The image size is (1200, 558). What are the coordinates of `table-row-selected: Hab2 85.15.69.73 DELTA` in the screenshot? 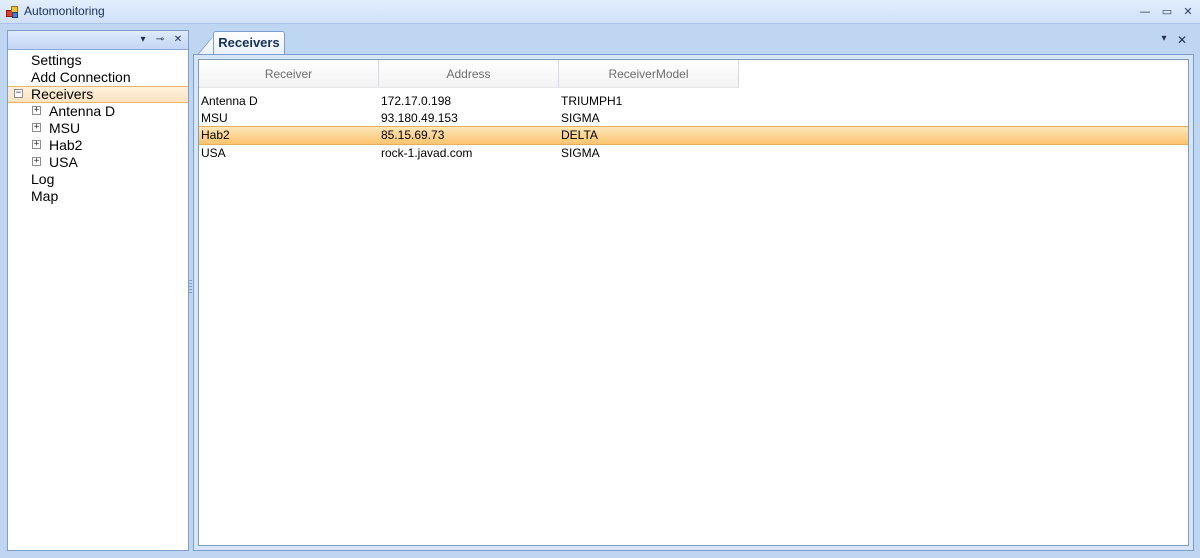 It's located at (693, 135).